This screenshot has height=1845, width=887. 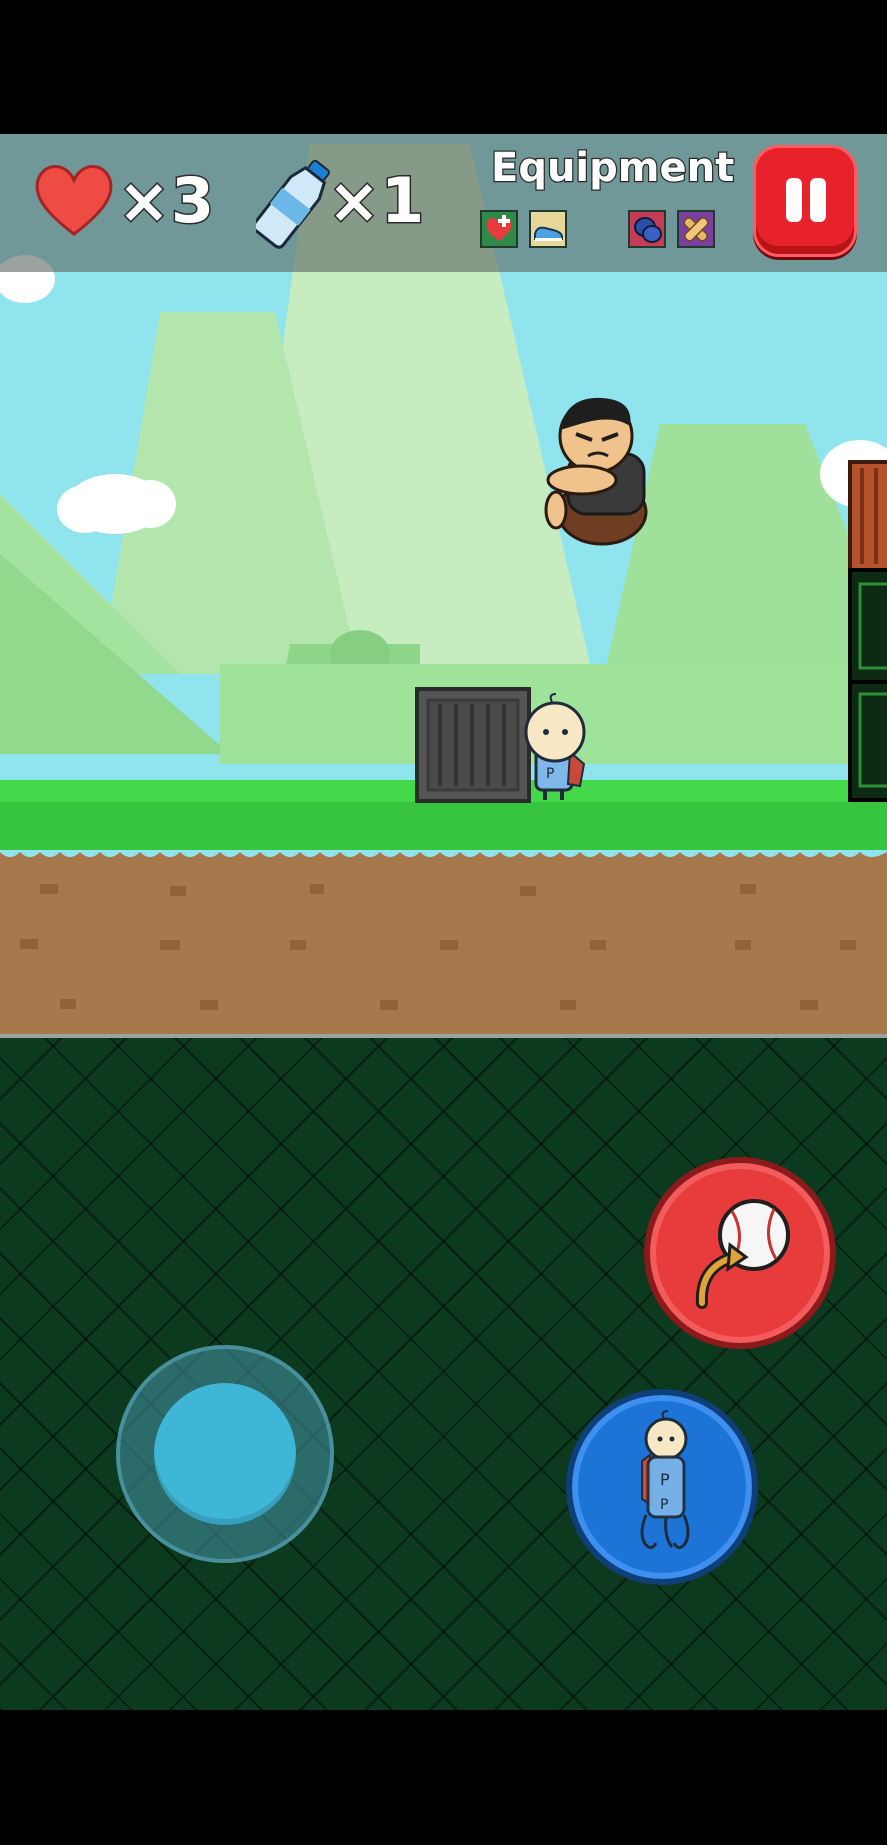 I want to click on baseball-throw-icon, so click(x=742, y=1254).